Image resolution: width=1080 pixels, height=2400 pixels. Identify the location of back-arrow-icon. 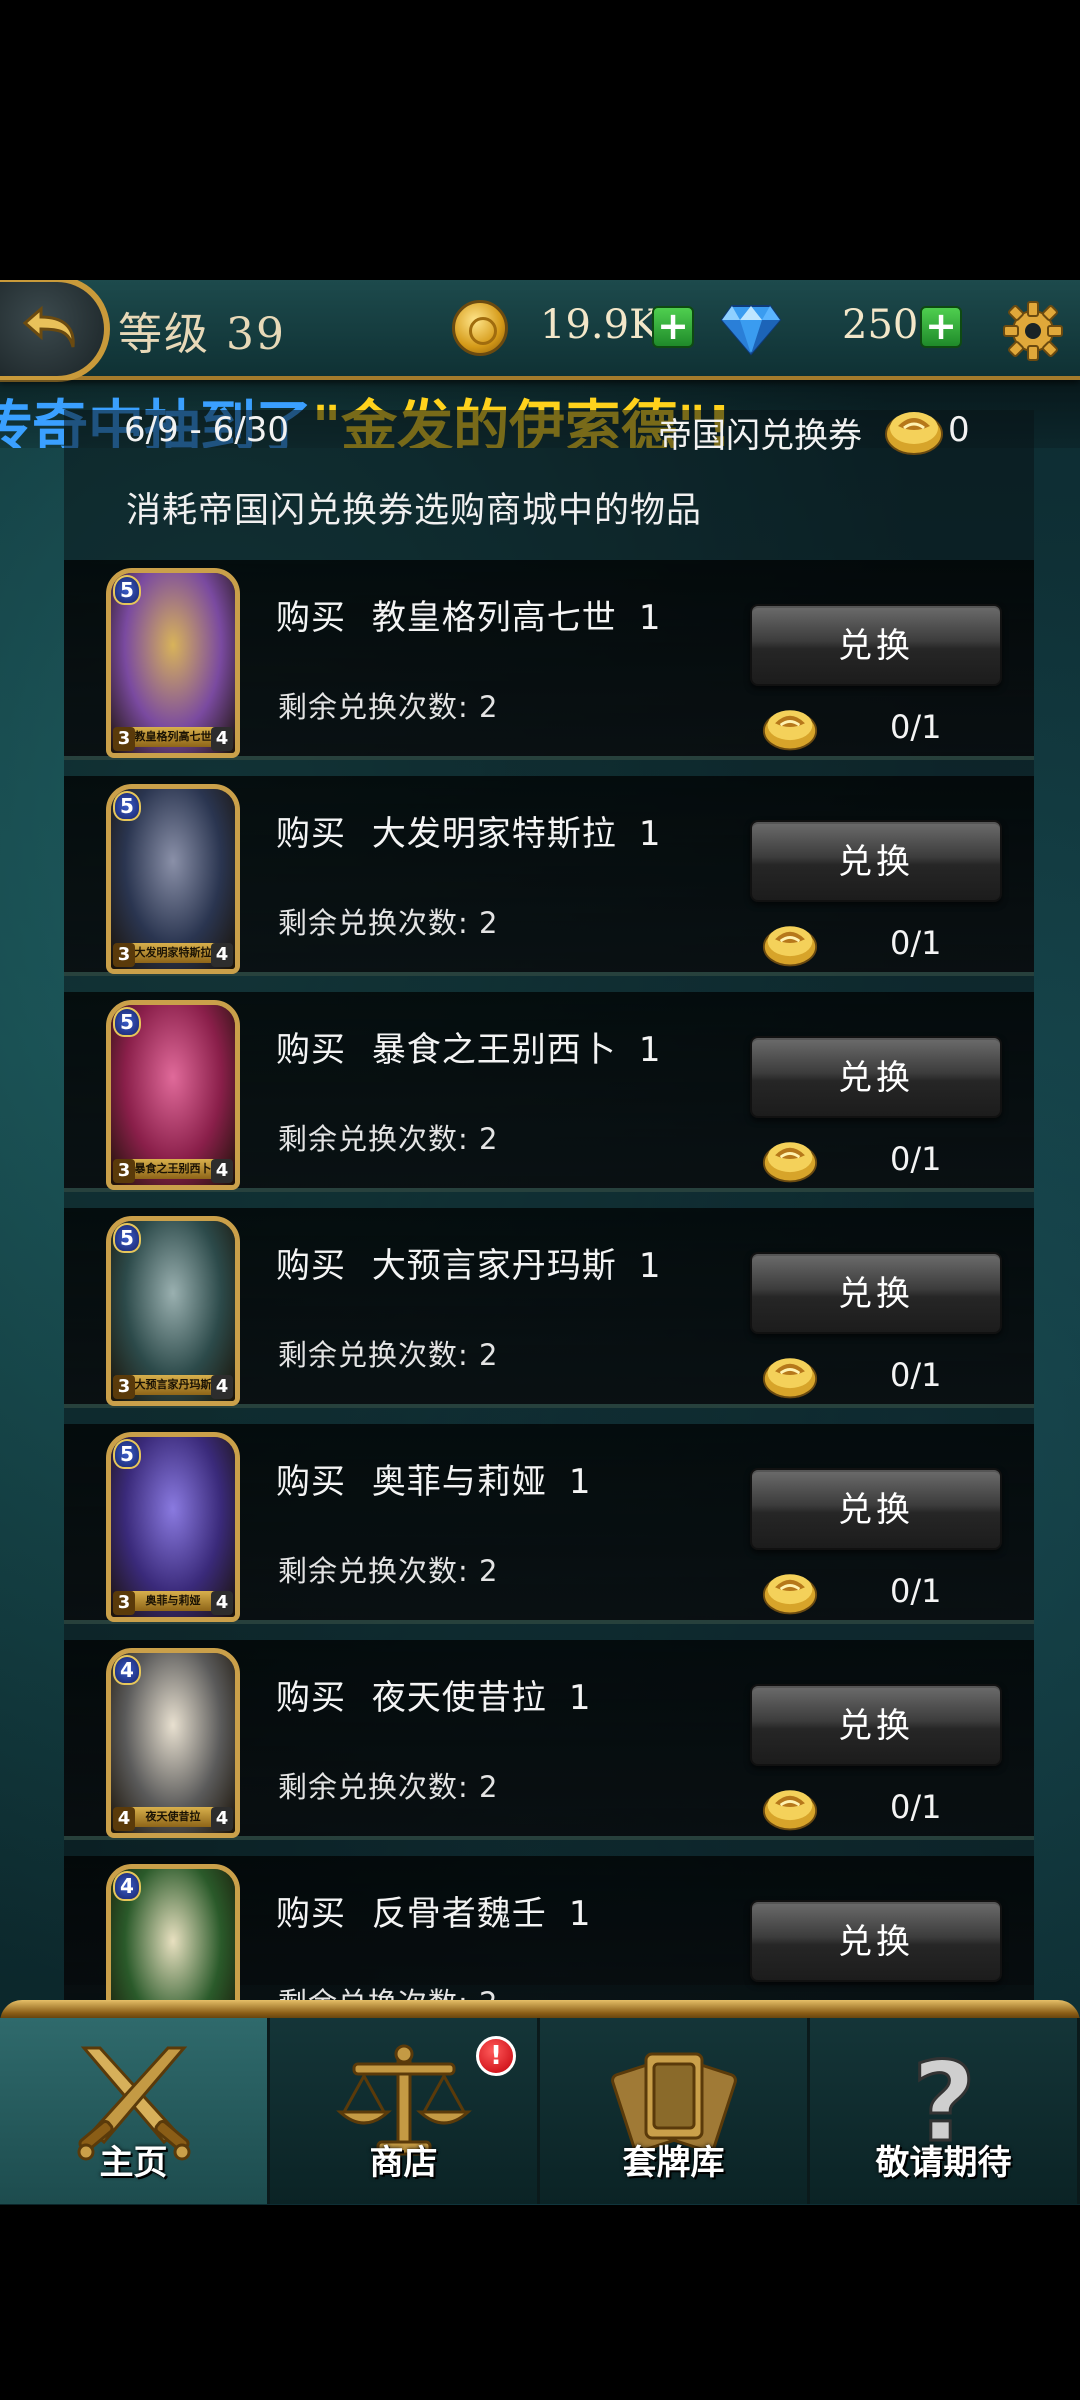
(48, 326).